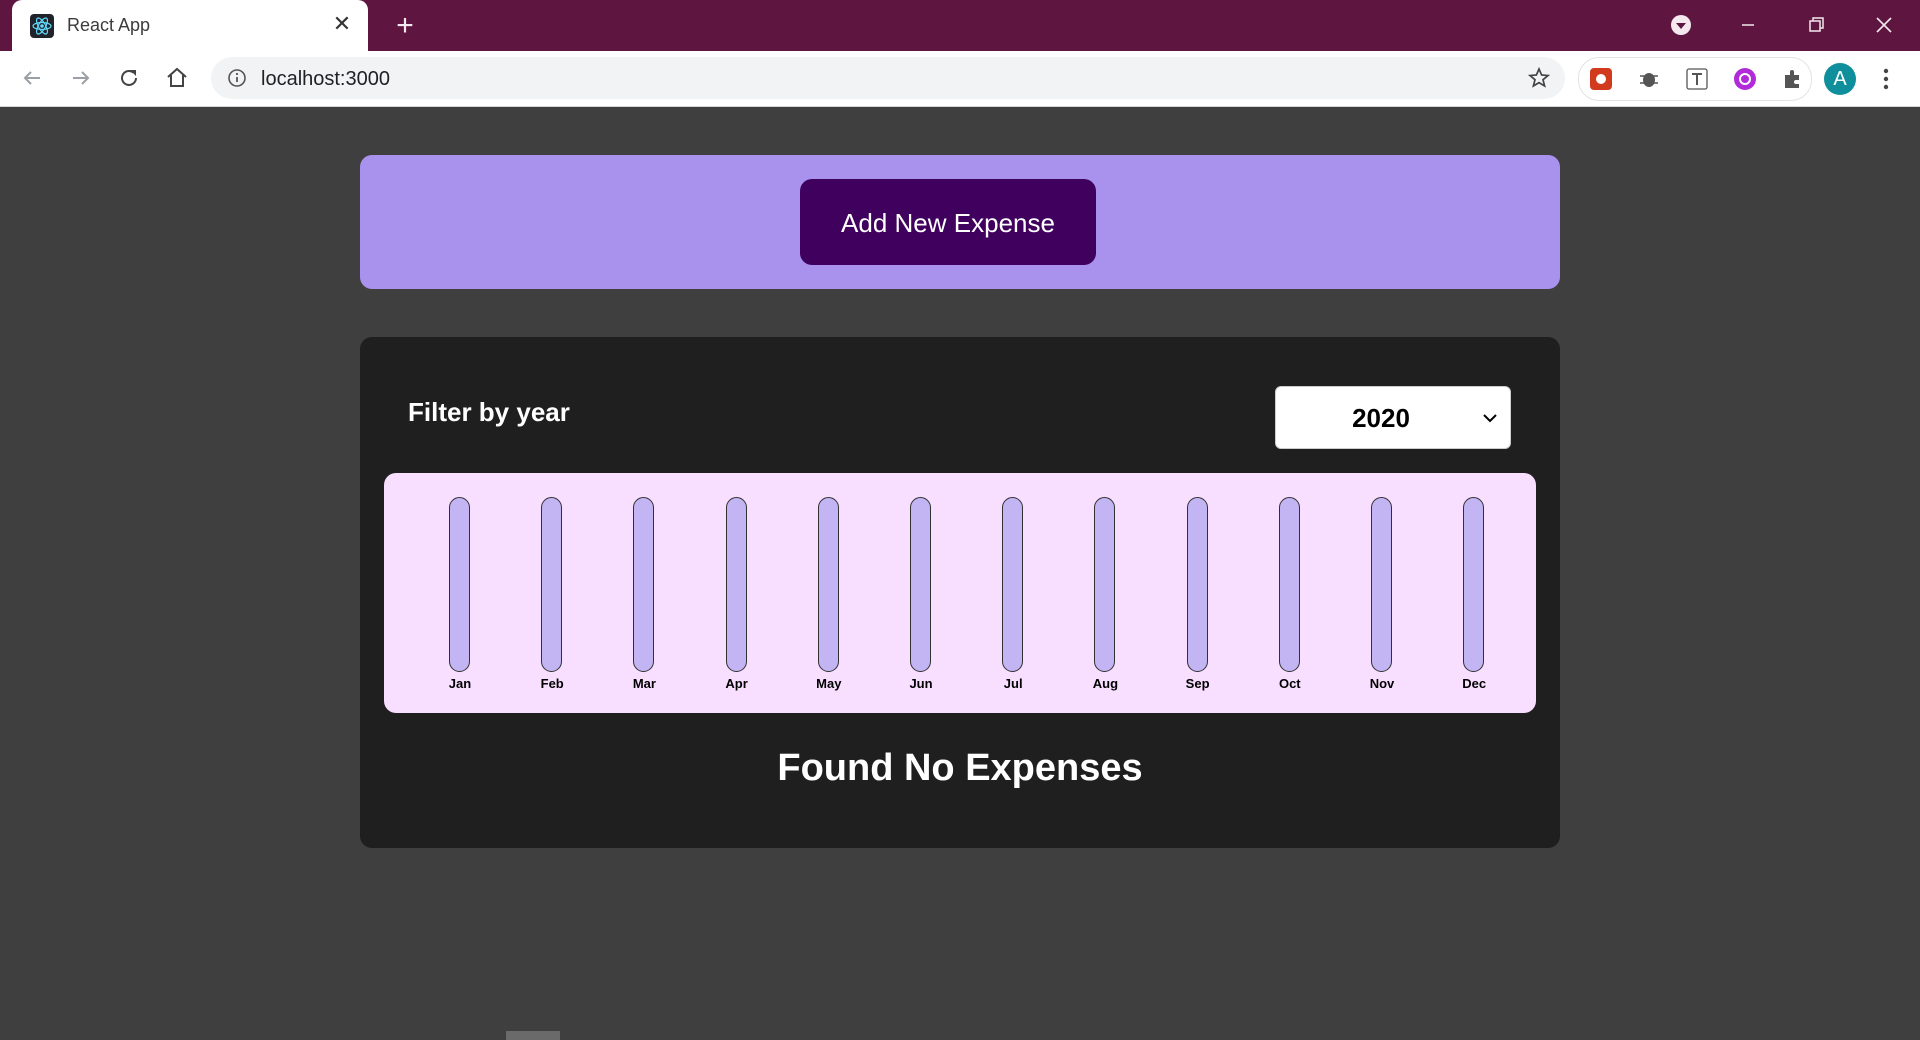 The width and height of the screenshot is (1920, 1040). Describe the element at coordinates (1793, 79) in the screenshot. I see `puzzle-extensions-icon` at that location.